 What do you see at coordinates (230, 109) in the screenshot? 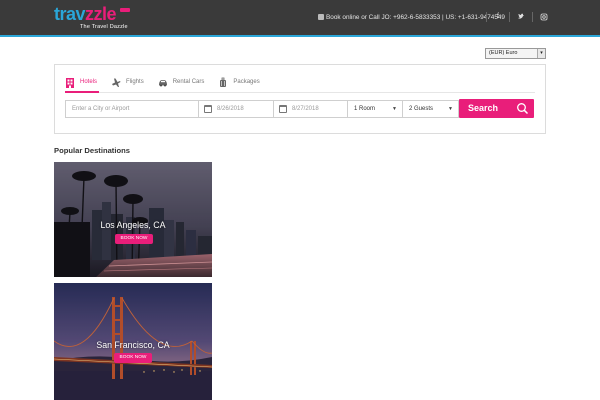
I see `check-in-value: 8/26/2018` at bounding box center [230, 109].